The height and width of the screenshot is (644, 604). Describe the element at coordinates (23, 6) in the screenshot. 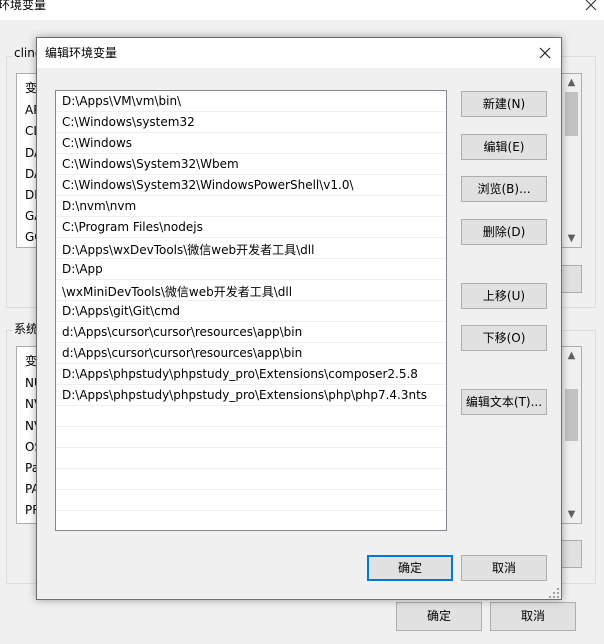

I see `background-window-title: 环境变量` at that location.